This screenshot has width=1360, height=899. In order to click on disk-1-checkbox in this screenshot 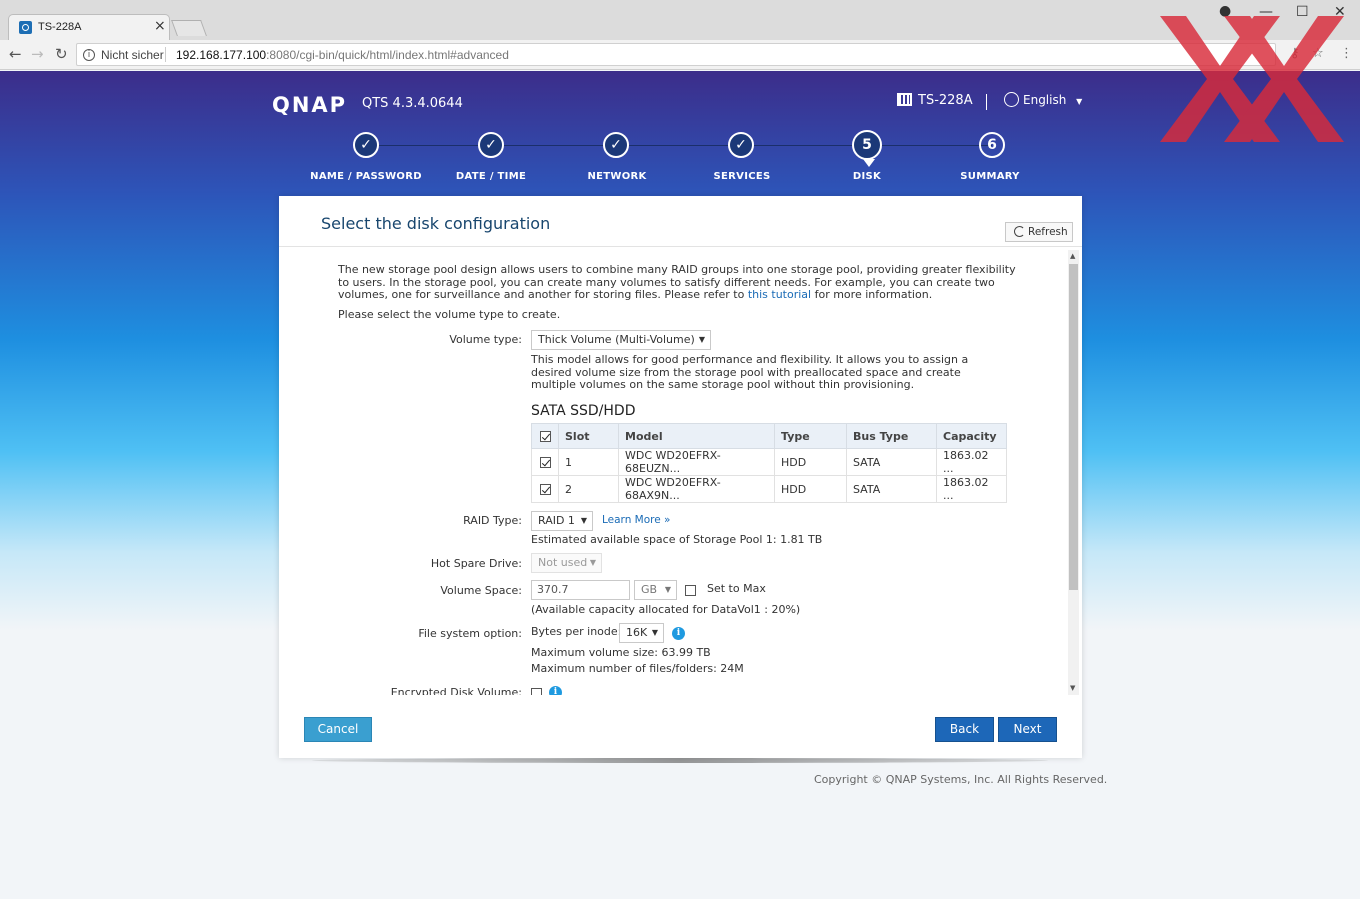, I will do `click(545, 462)`.